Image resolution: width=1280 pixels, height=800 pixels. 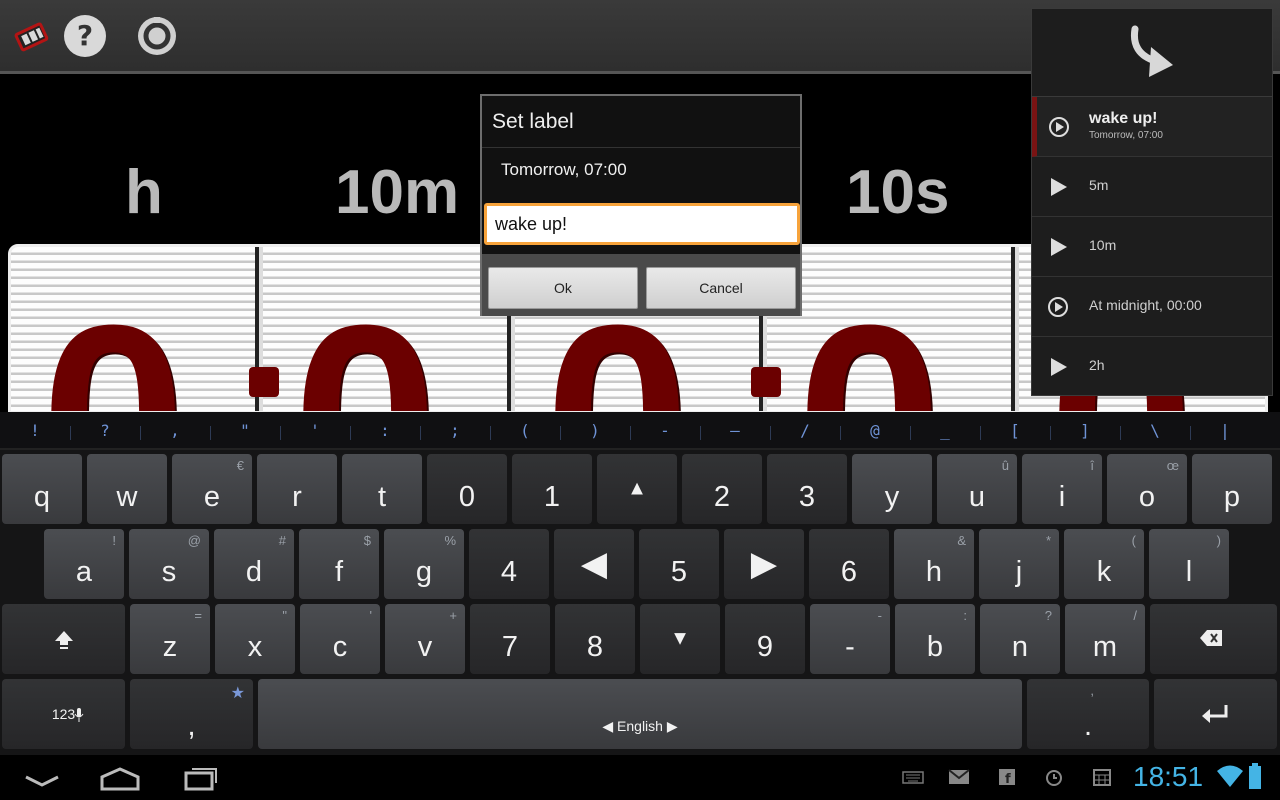 I want to click on key: n?, so click(x=1020, y=639).